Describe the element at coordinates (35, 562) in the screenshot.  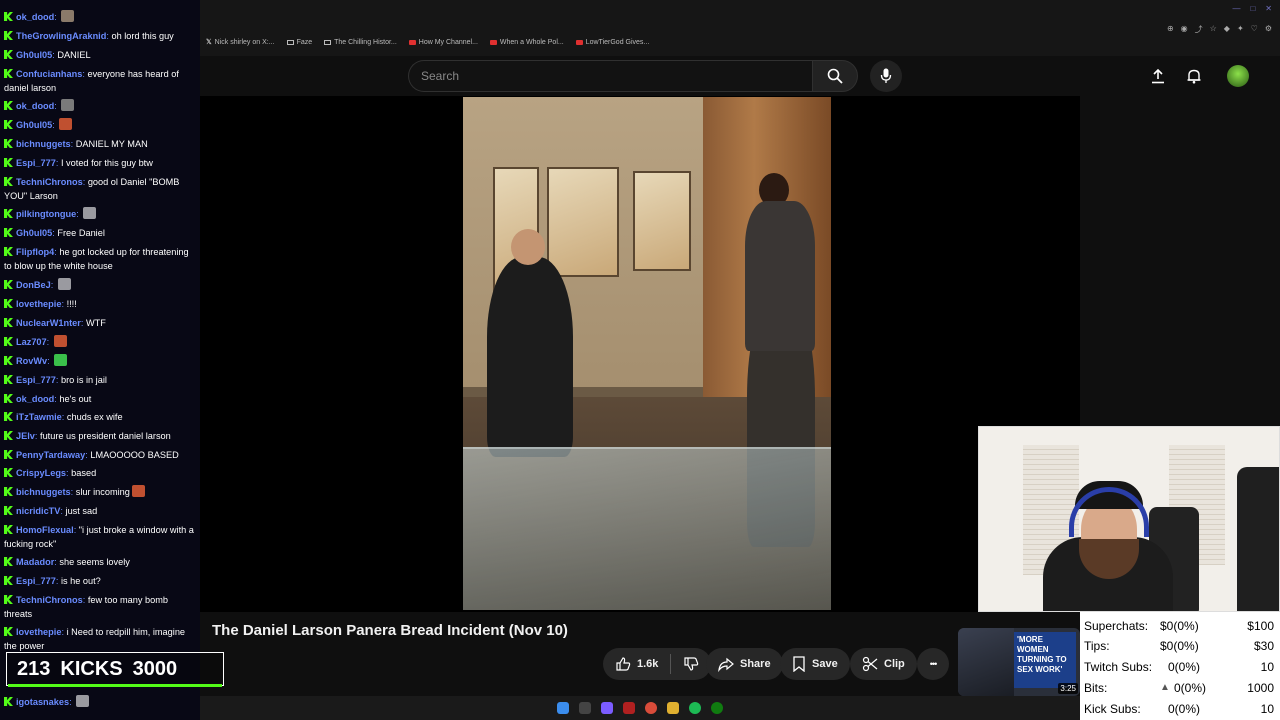
I see `chat-username: Madador` at that location.